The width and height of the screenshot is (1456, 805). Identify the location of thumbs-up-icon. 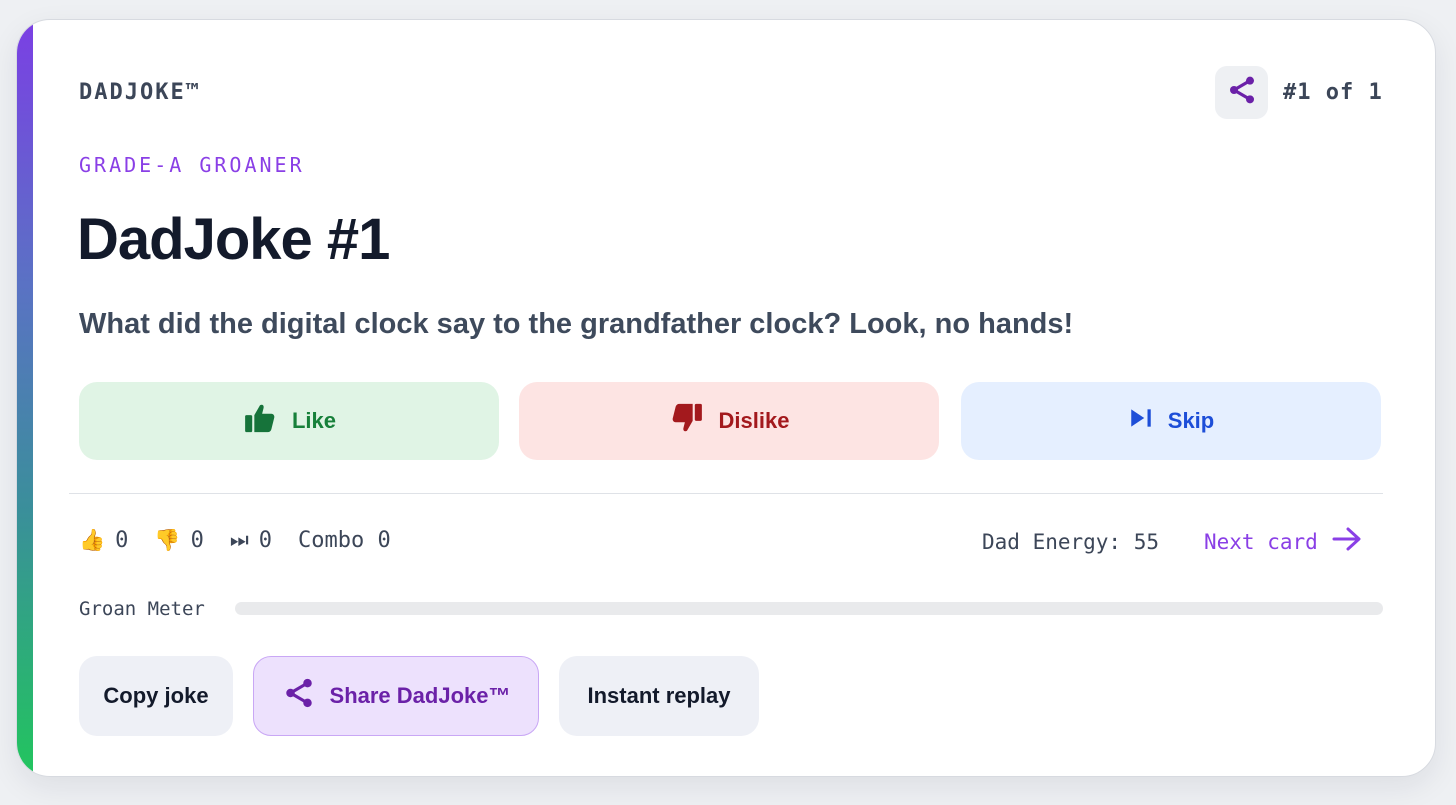
(260, 421).